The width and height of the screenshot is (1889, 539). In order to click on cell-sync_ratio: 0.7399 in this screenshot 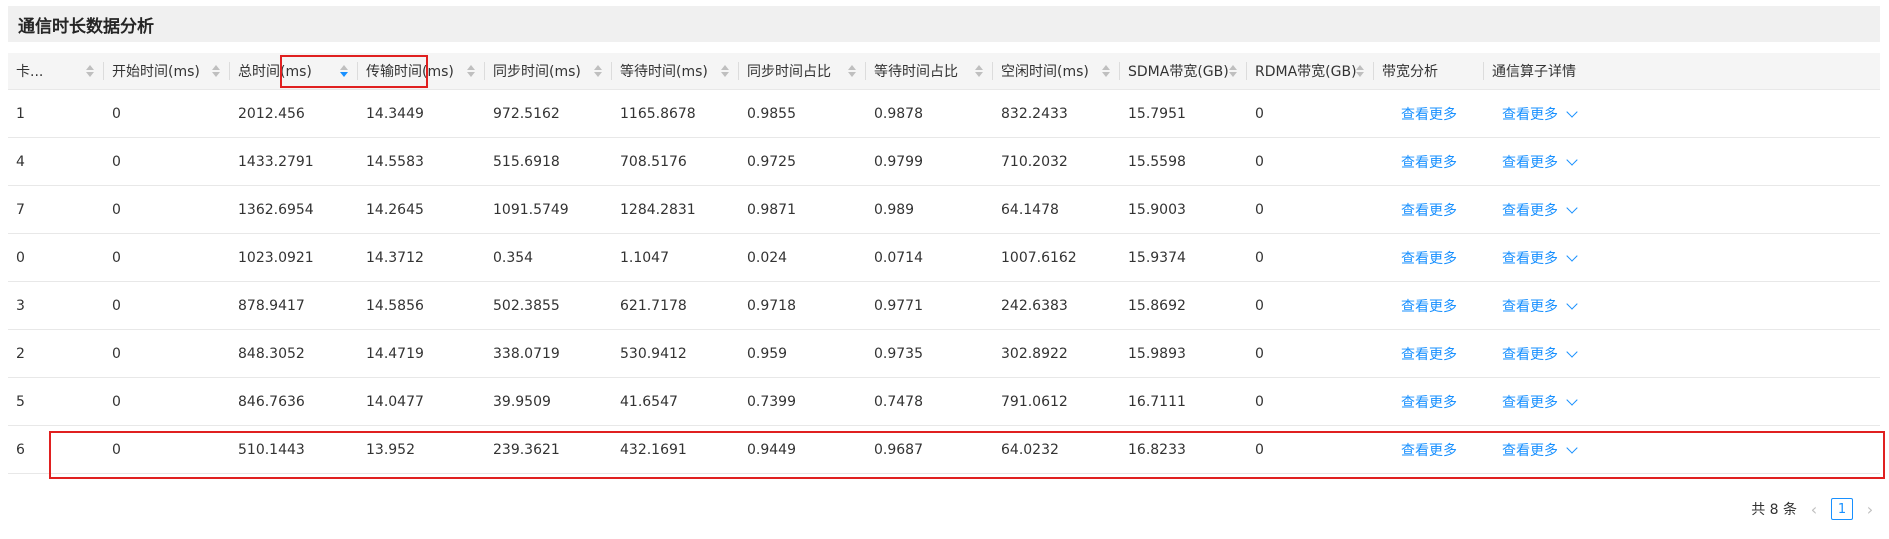, I will do `click(771, 401)`.